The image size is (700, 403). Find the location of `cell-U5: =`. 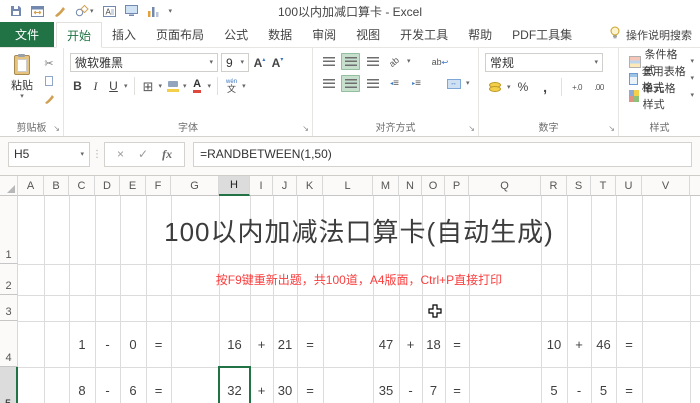

cell-U5: = is located at coordinates (629, 385).